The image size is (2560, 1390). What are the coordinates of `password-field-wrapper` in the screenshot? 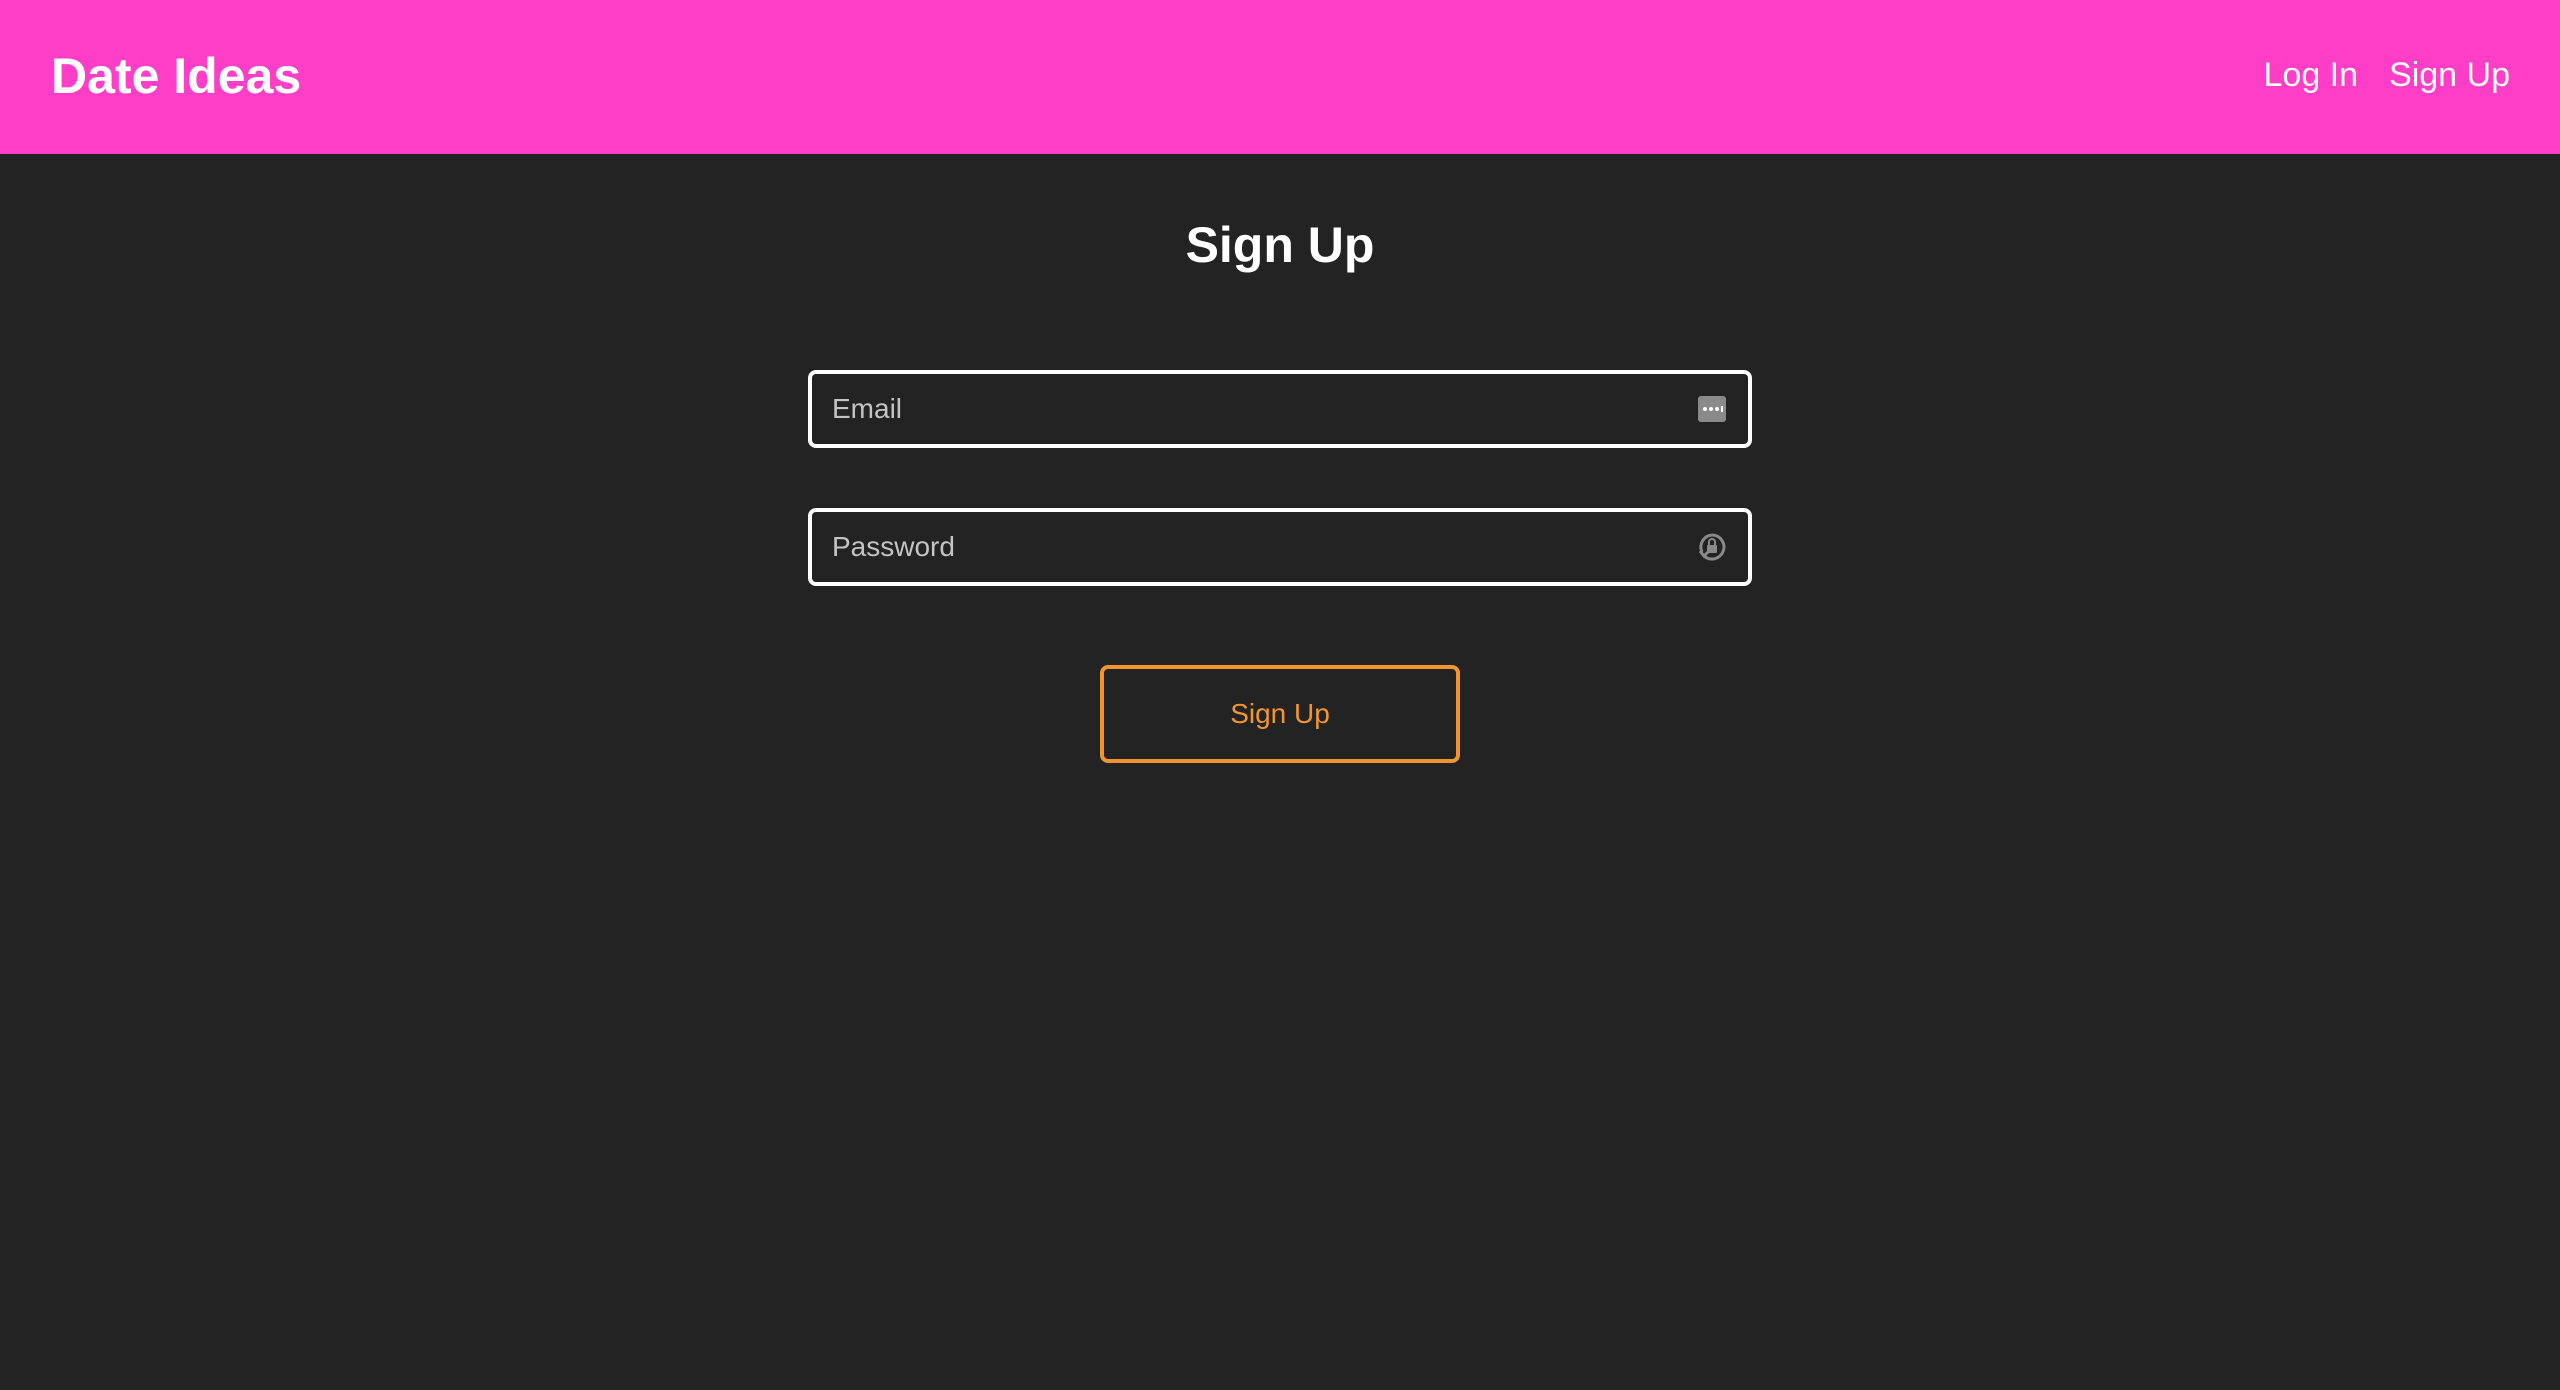 It's located at (1280, 547).